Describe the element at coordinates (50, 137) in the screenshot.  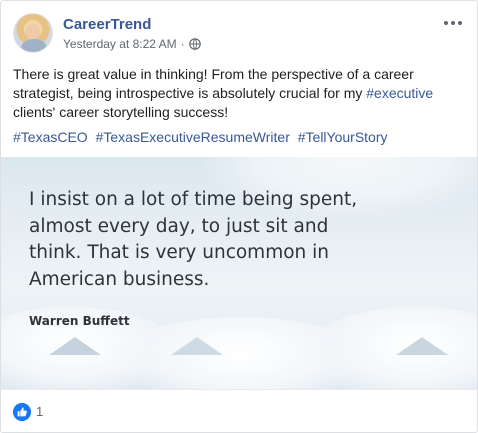
I see `hashtag-link: #TexasCEO` at that location.